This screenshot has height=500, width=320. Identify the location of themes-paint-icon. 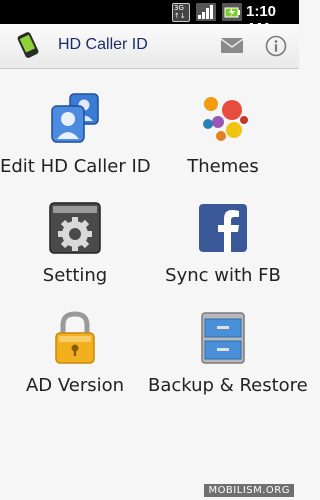
(225, 119).